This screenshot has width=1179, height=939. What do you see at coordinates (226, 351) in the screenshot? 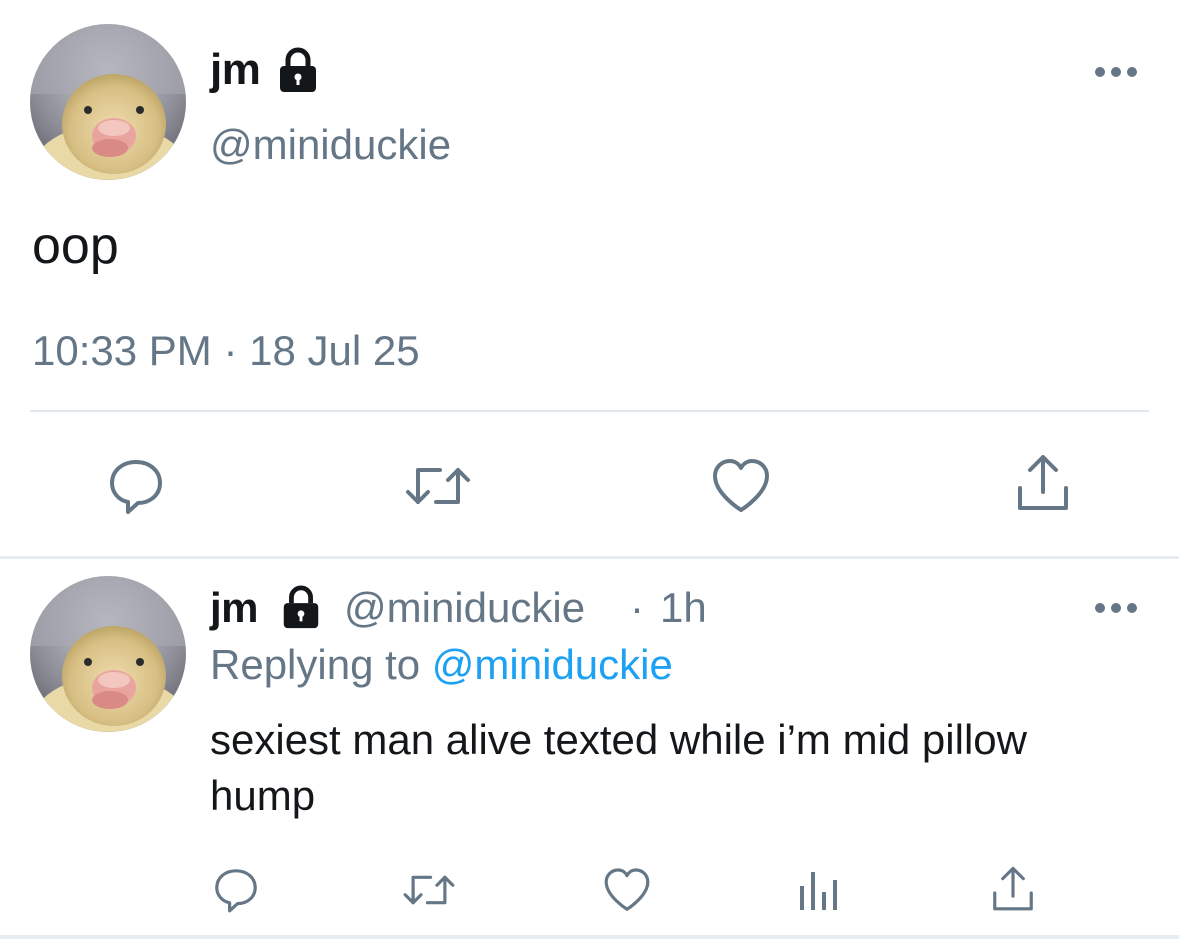
I see `tweet-timestamp: 10:33 PM · 18 Jul 25` at bounding box center [226, 351].